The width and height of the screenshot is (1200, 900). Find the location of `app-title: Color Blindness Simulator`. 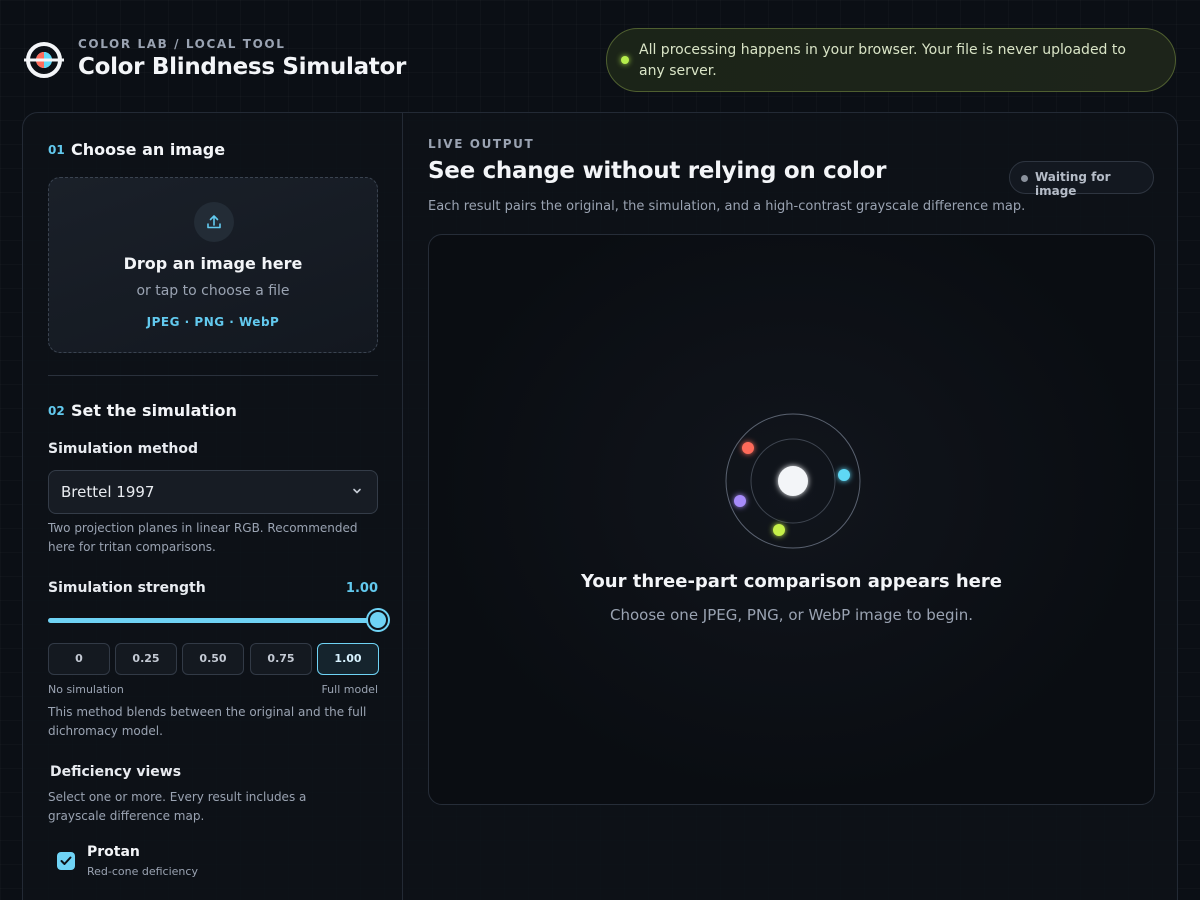

app-title: Color Blindness Simulator is located at coordinates (242, 67).